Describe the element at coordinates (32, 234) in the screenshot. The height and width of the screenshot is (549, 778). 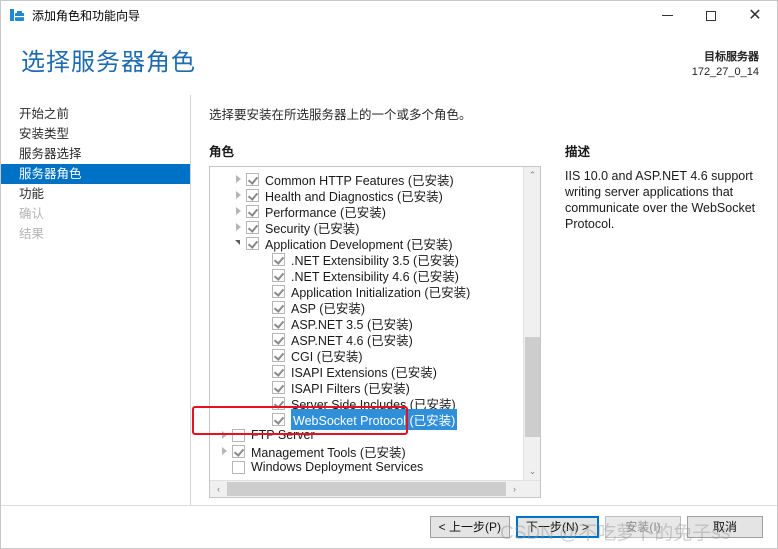
I see `sidebar-item-results: 结果` at that location.